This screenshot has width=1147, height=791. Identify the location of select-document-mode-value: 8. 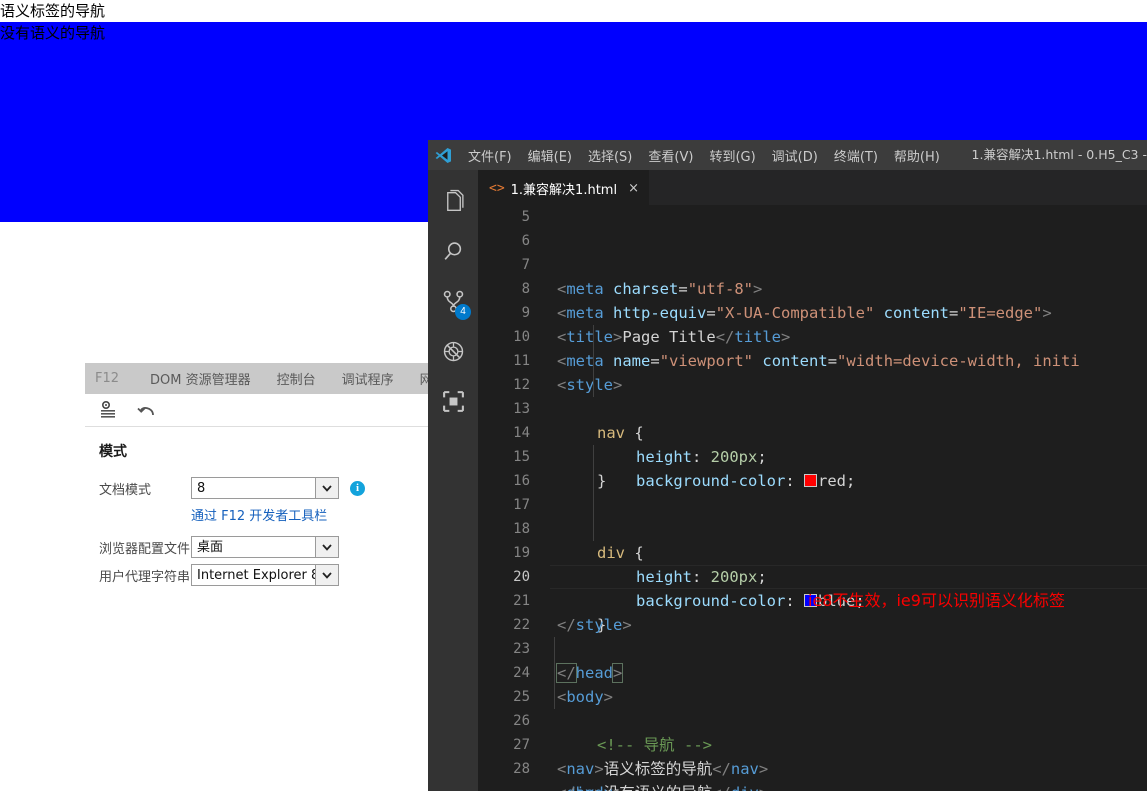
(201, 488).